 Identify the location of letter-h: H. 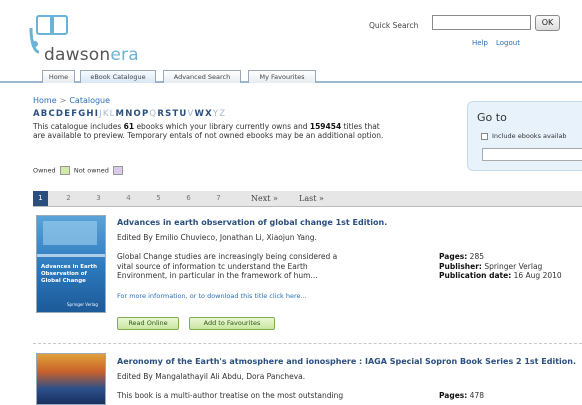
(90, 114).